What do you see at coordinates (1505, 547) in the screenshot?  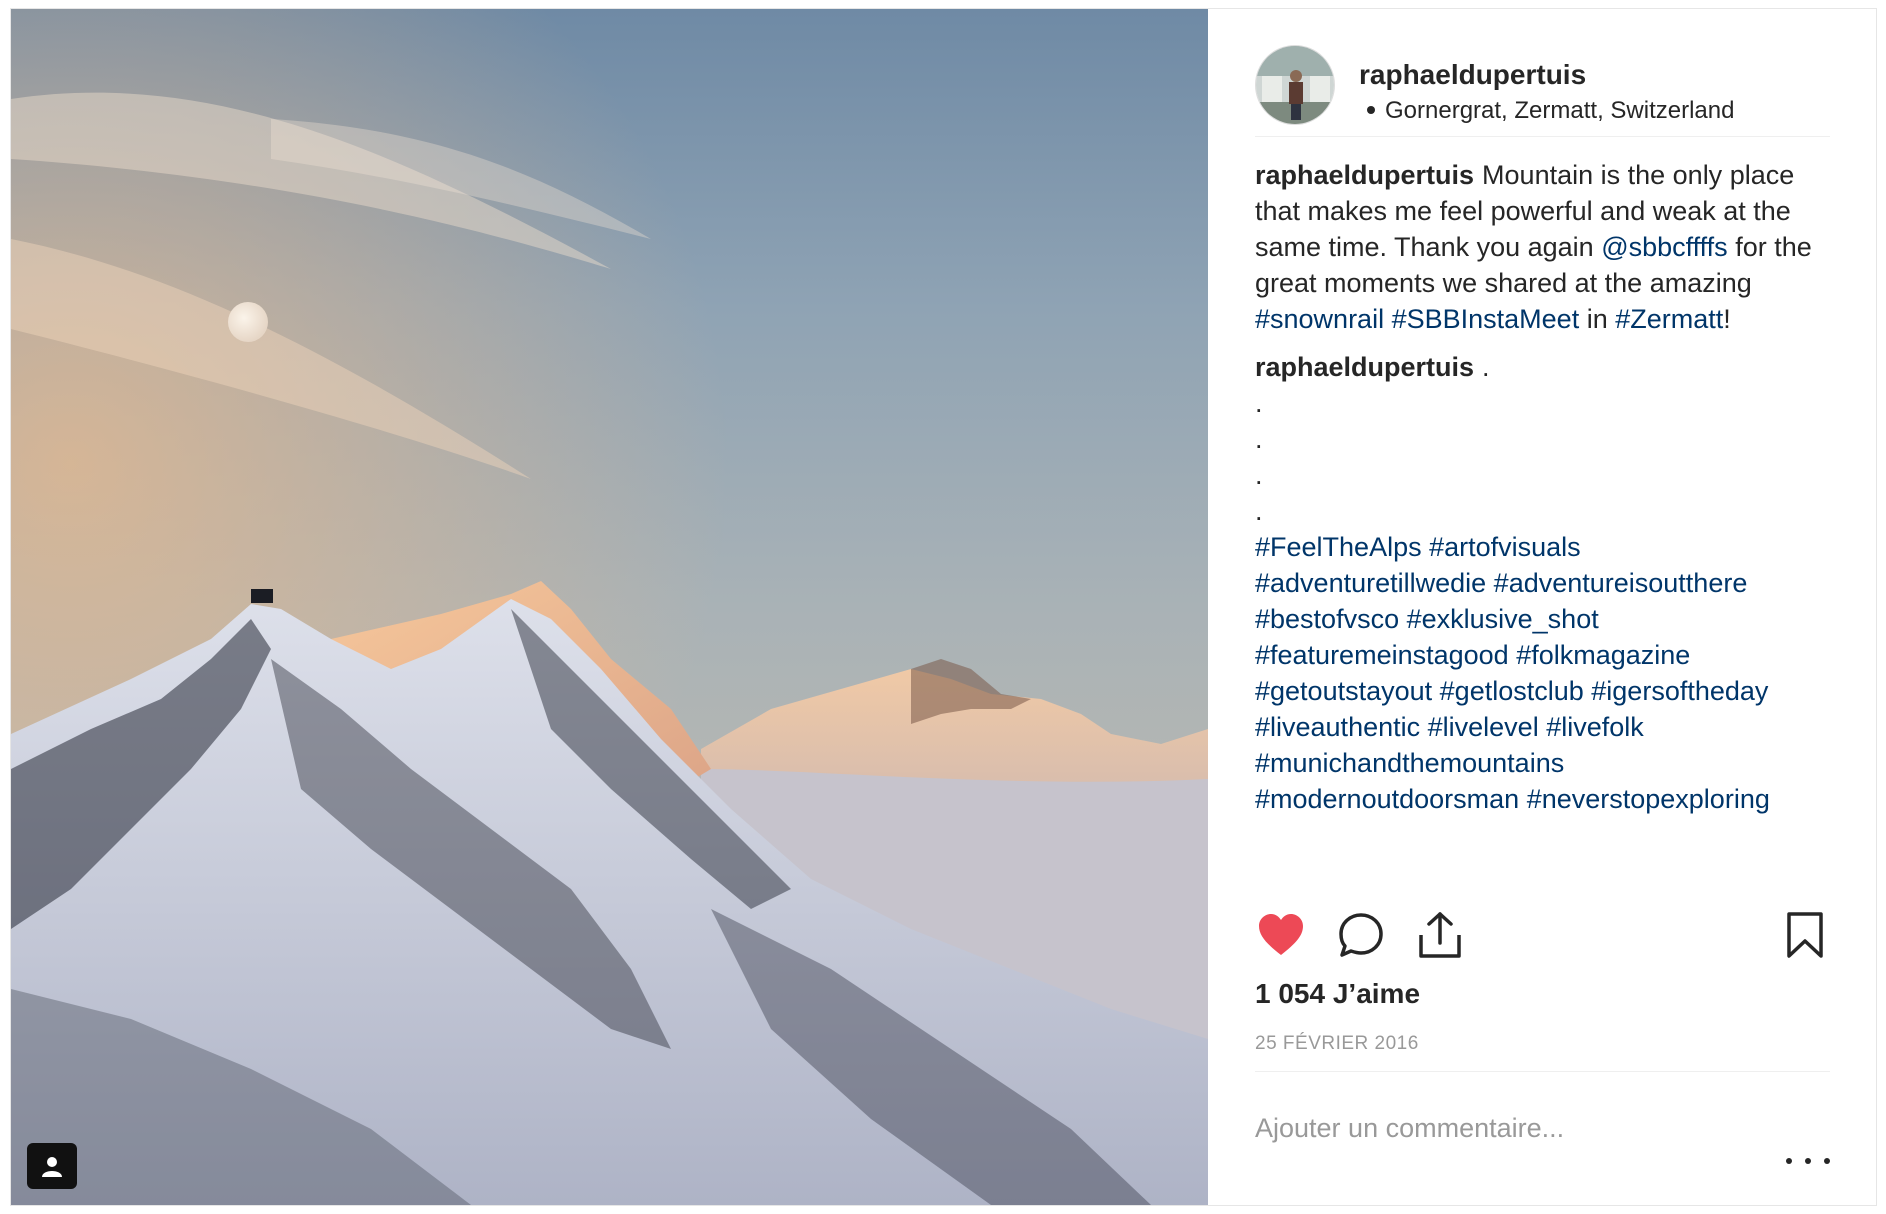 I see `hashtag-link: #artofvisuals` at bounding box center [1505, 547].